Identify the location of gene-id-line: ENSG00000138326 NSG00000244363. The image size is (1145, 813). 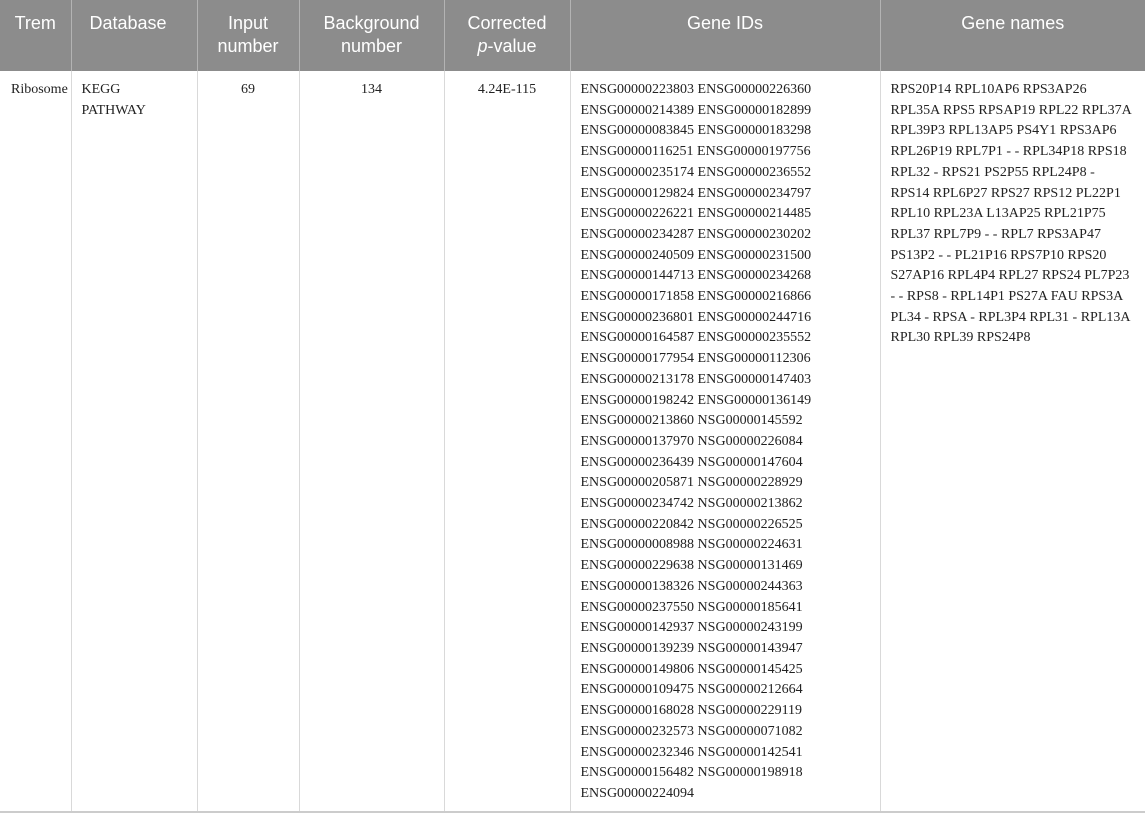
(691, 586).